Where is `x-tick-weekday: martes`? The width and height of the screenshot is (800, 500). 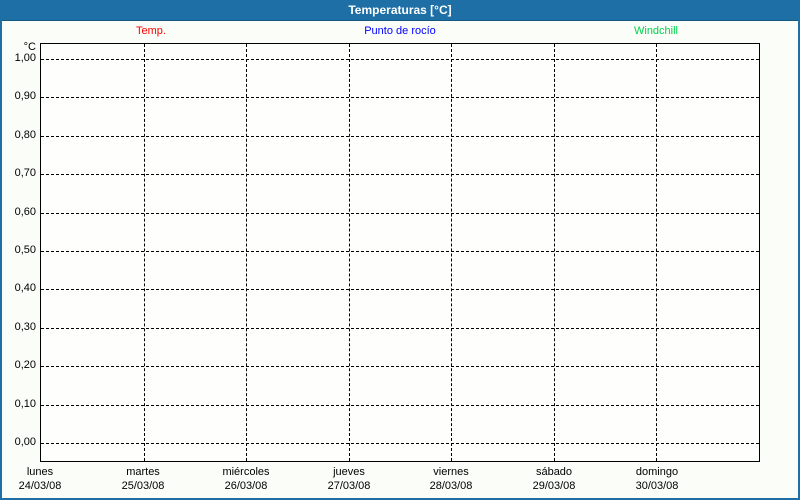 x-tick-weekday: martes is located at coordinates (143, 472).